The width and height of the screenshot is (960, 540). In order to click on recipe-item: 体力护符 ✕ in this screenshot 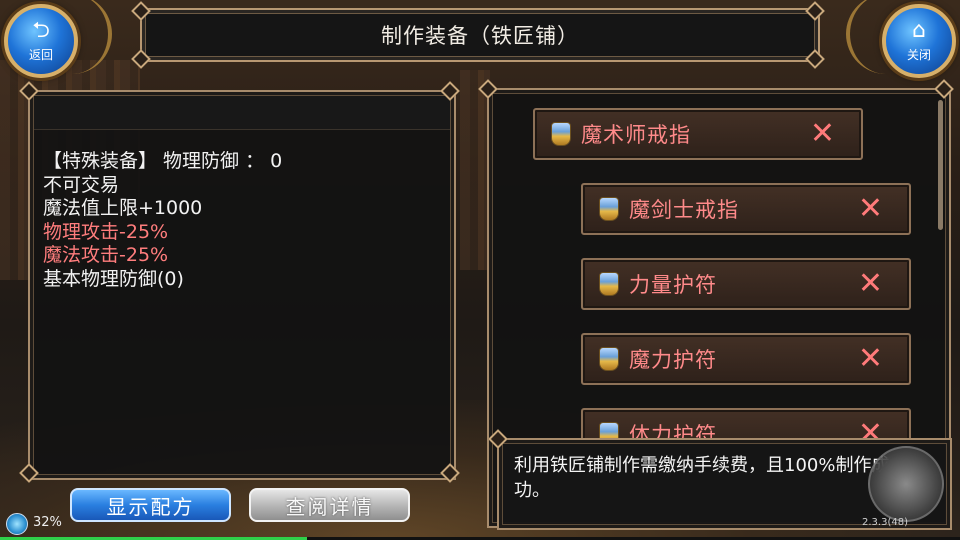, I will do `click(746, 424)`.